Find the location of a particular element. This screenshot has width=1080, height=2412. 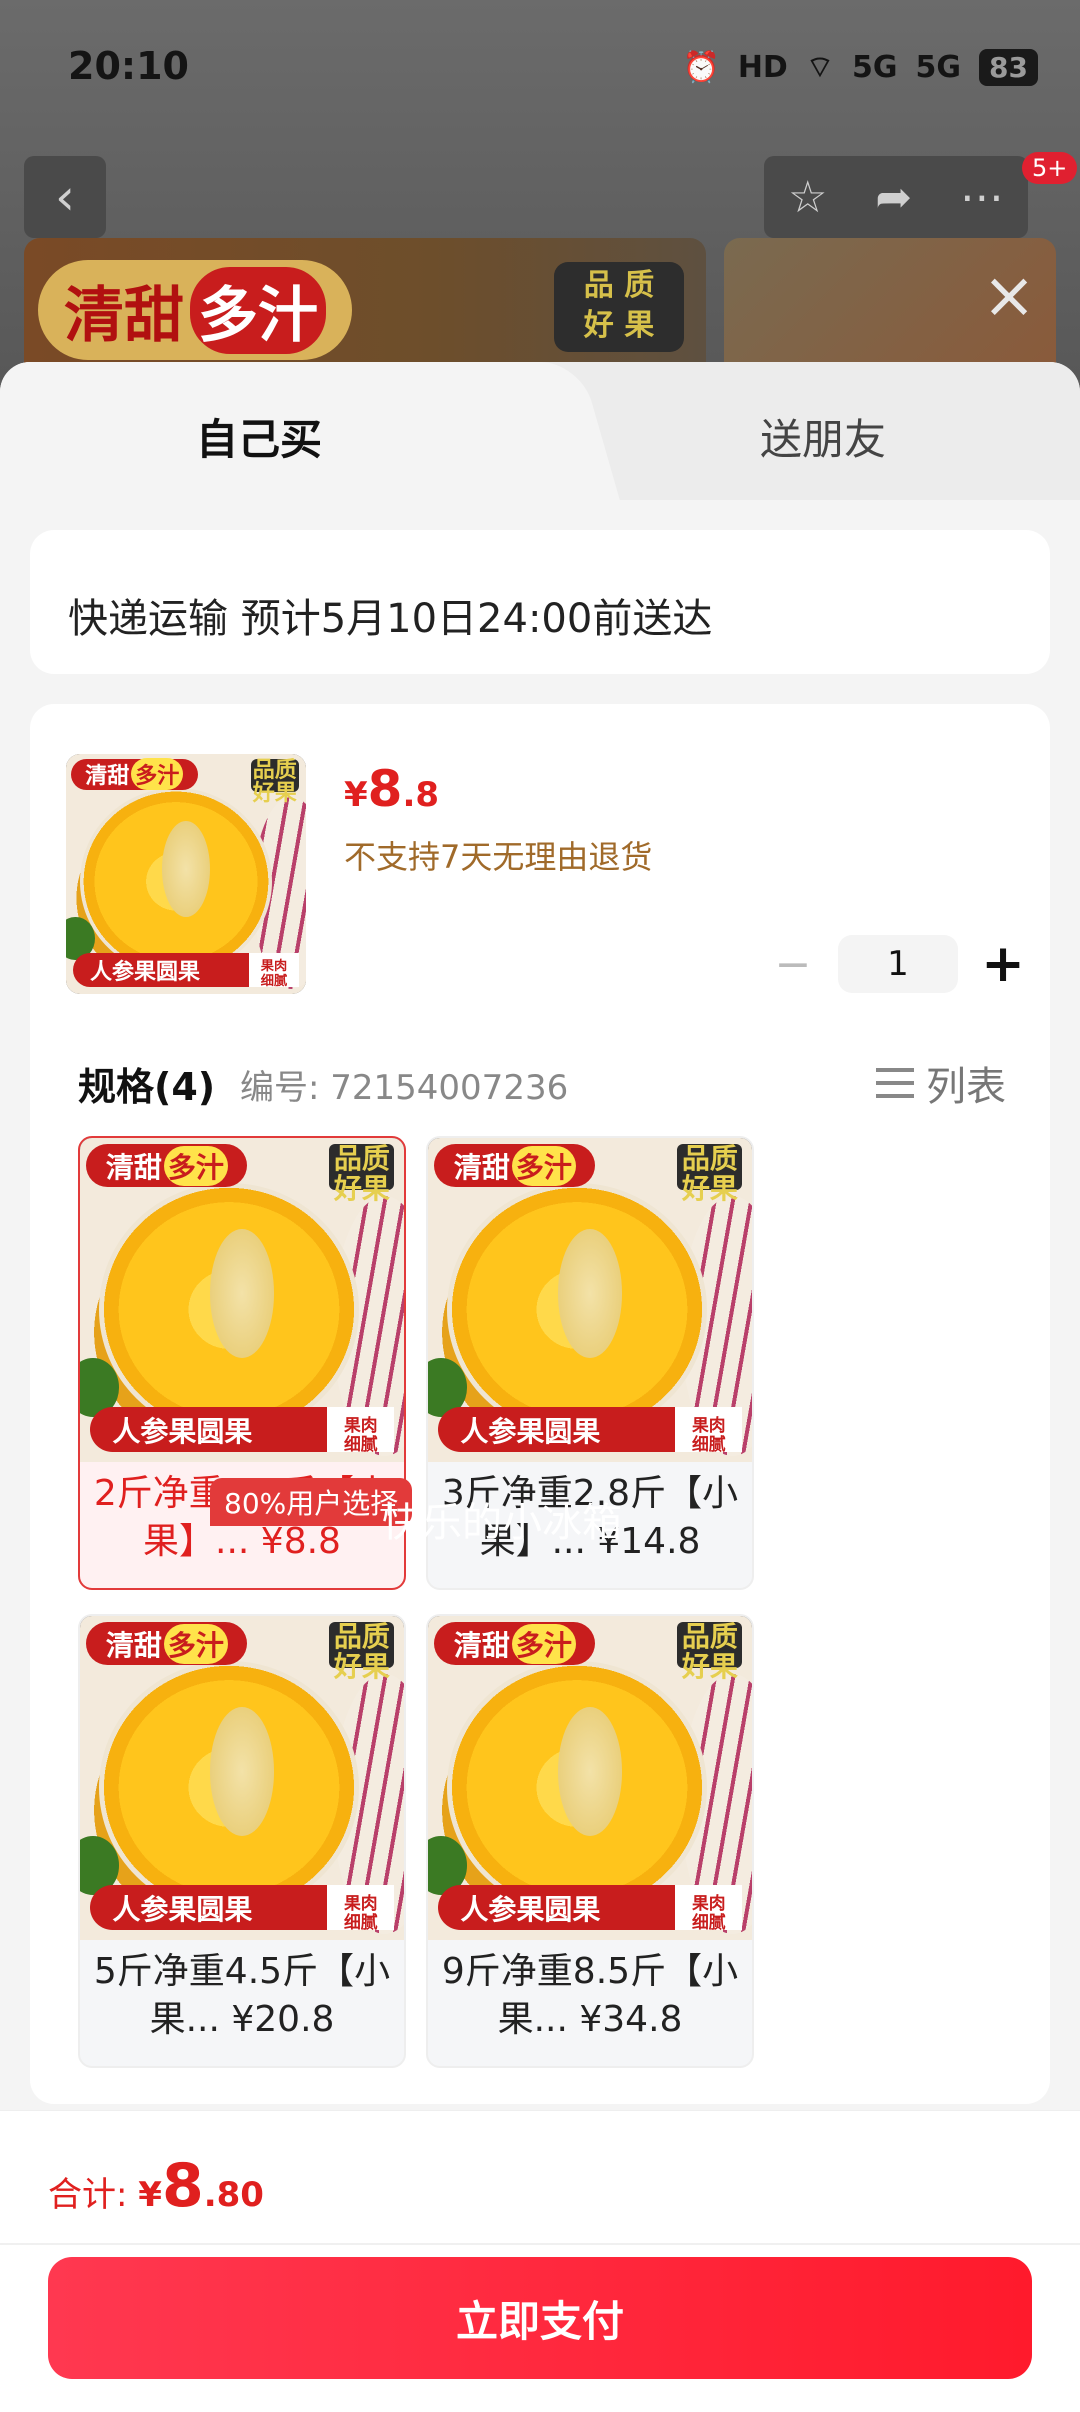

tab-send-friend-label: 送朋友 is located at coordinates (823, 439).